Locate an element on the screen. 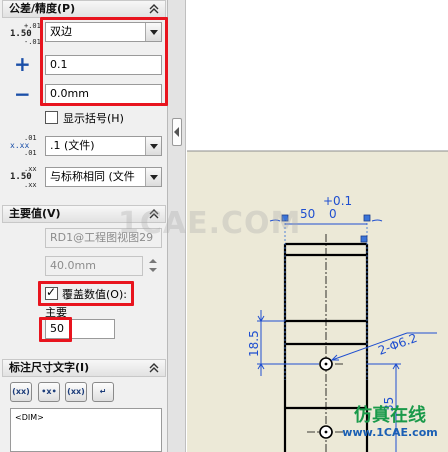 This screenshot has height=452, width=448. precision-icon-bottom-label: .01 is located at coordinates (30, 153).